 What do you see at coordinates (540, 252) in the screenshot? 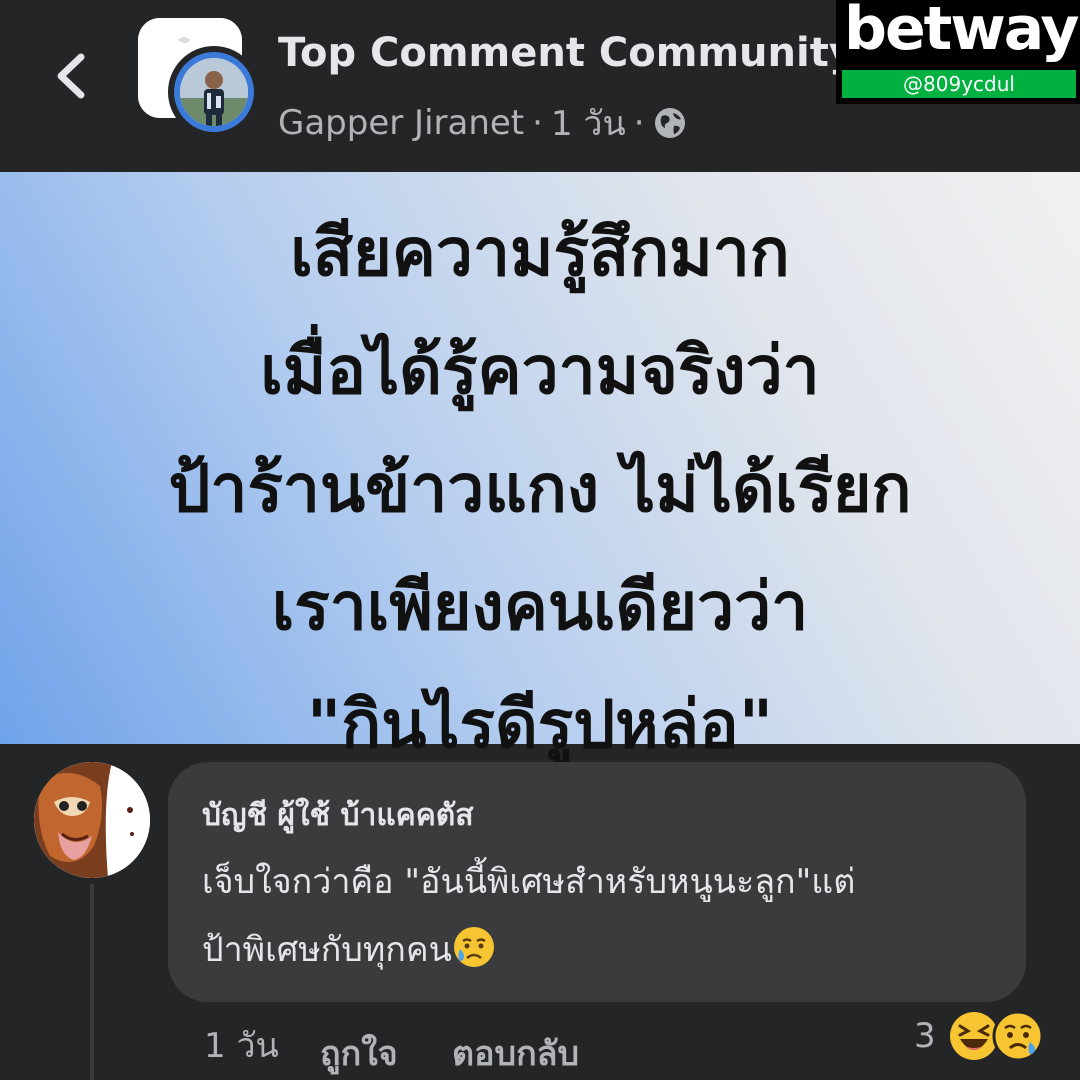
I see `post-line: เสียความรู้สึกมาก` at bounding box center [540, 252].